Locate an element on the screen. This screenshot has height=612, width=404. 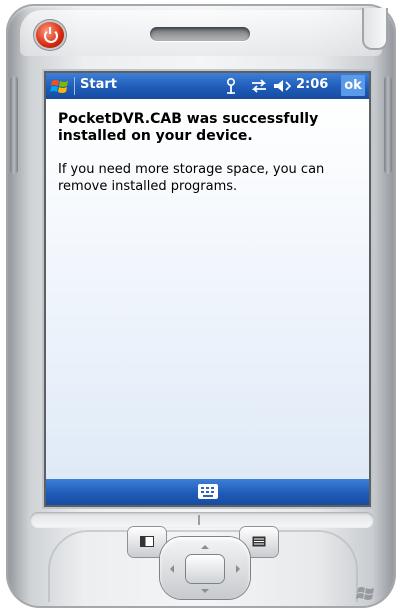
bezel-notch is located at coordinates (199, 520).